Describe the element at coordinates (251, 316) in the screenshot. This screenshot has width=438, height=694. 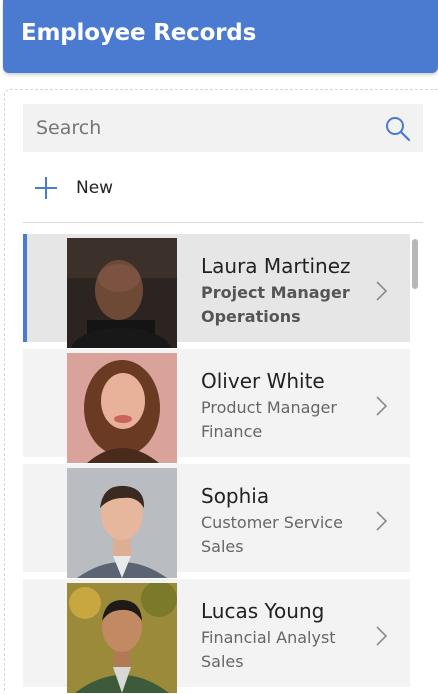
I see `employee-department: Operations` at that location.